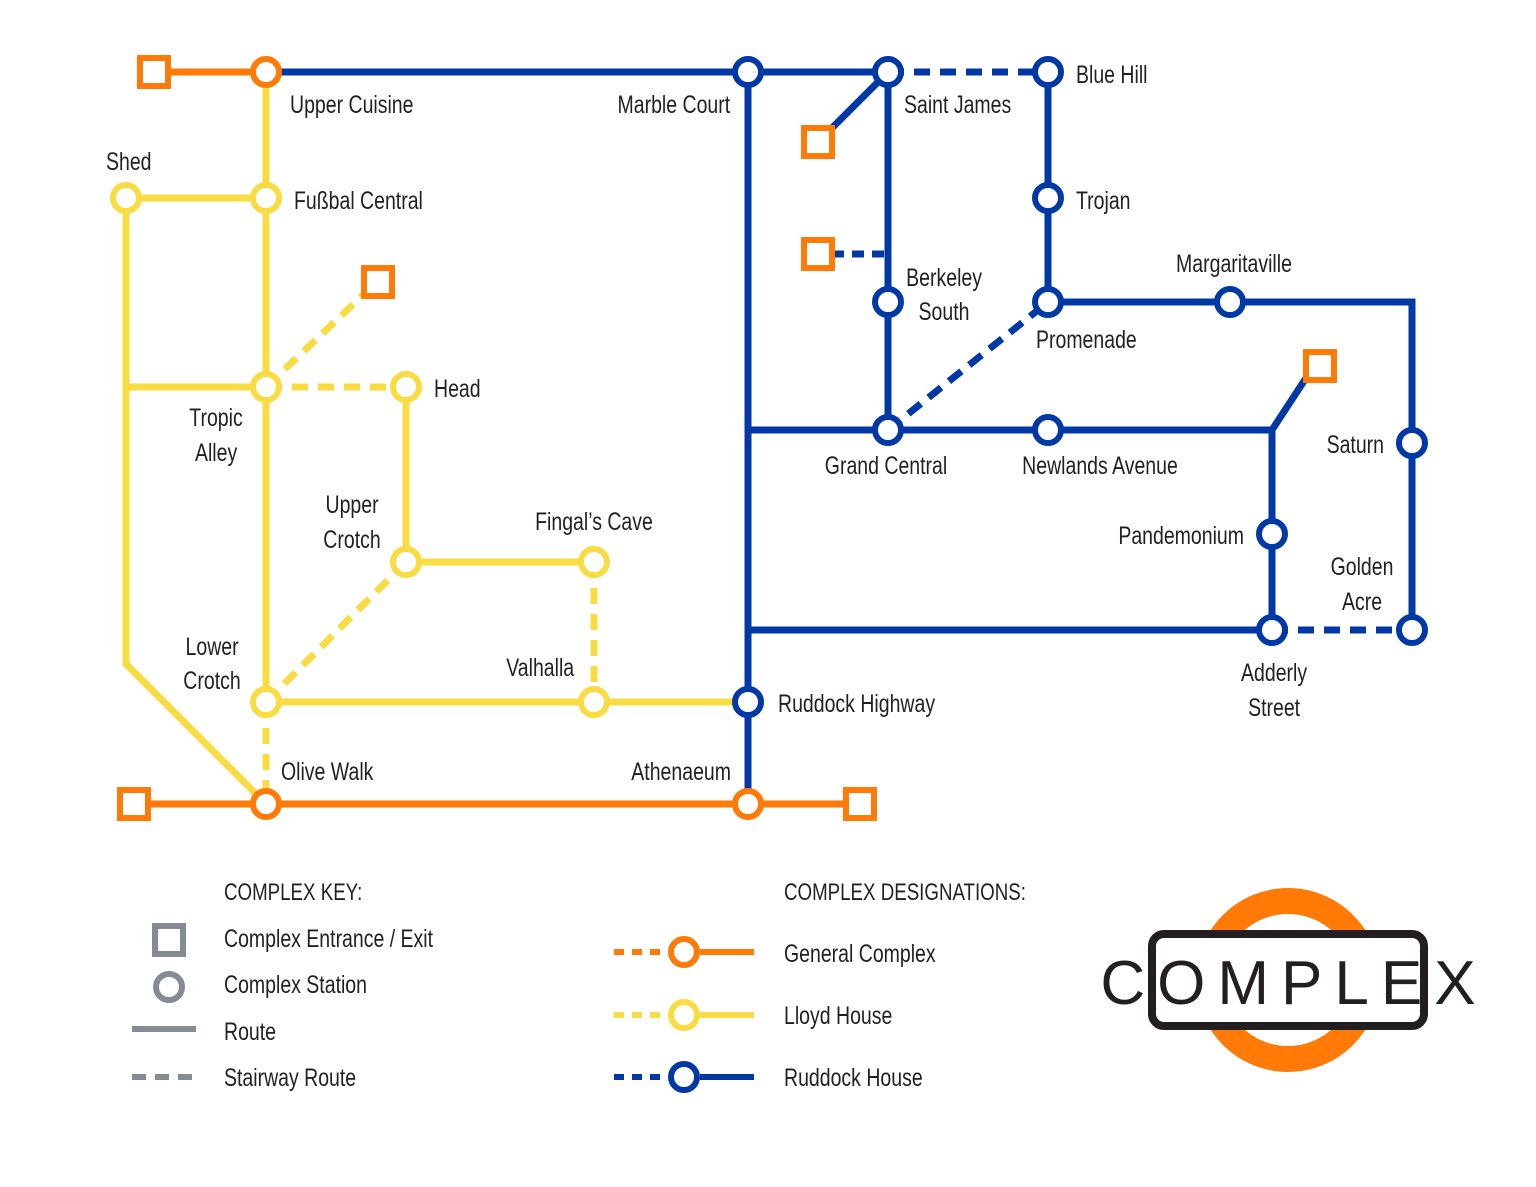 Image resolution: width=1536 pixels, height=1187 pixels. I want to click on legend-designations-title: COMPLEX DESIGNATIONS:, so click(905, 892).